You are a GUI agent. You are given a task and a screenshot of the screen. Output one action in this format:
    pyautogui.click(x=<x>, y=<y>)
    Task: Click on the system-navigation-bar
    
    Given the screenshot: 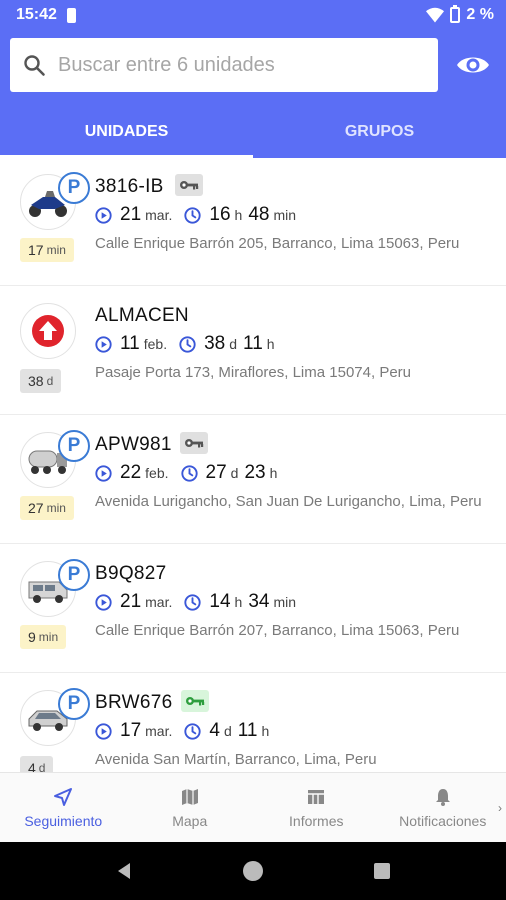 What is the action you would take?
    pyautogui.click(x=253, y=871)
    